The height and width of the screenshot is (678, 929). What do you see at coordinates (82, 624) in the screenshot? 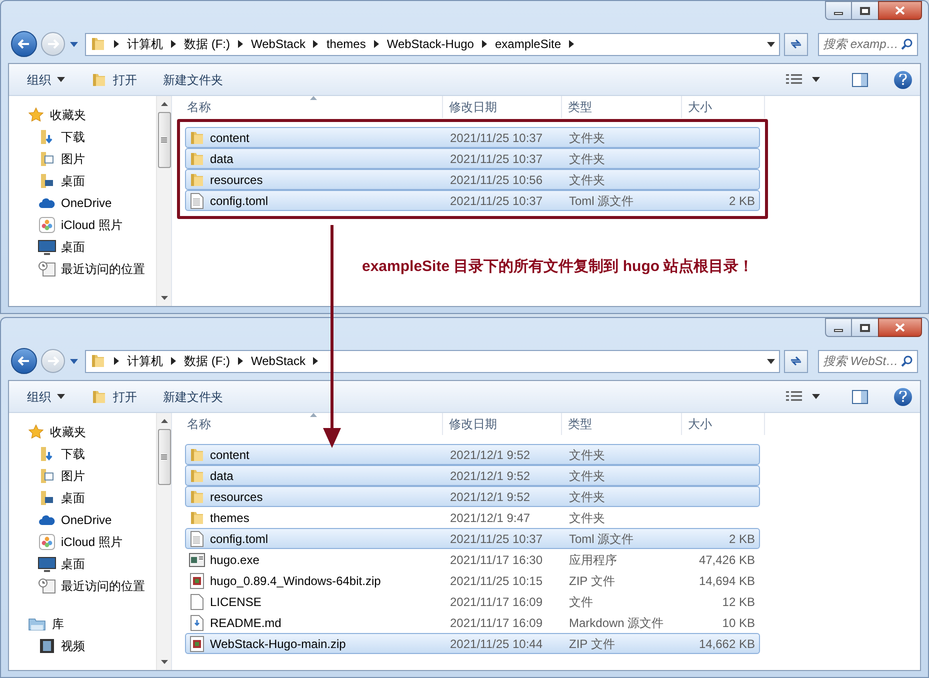
I see `nav-group: 库` at bounding box center [82, 624].